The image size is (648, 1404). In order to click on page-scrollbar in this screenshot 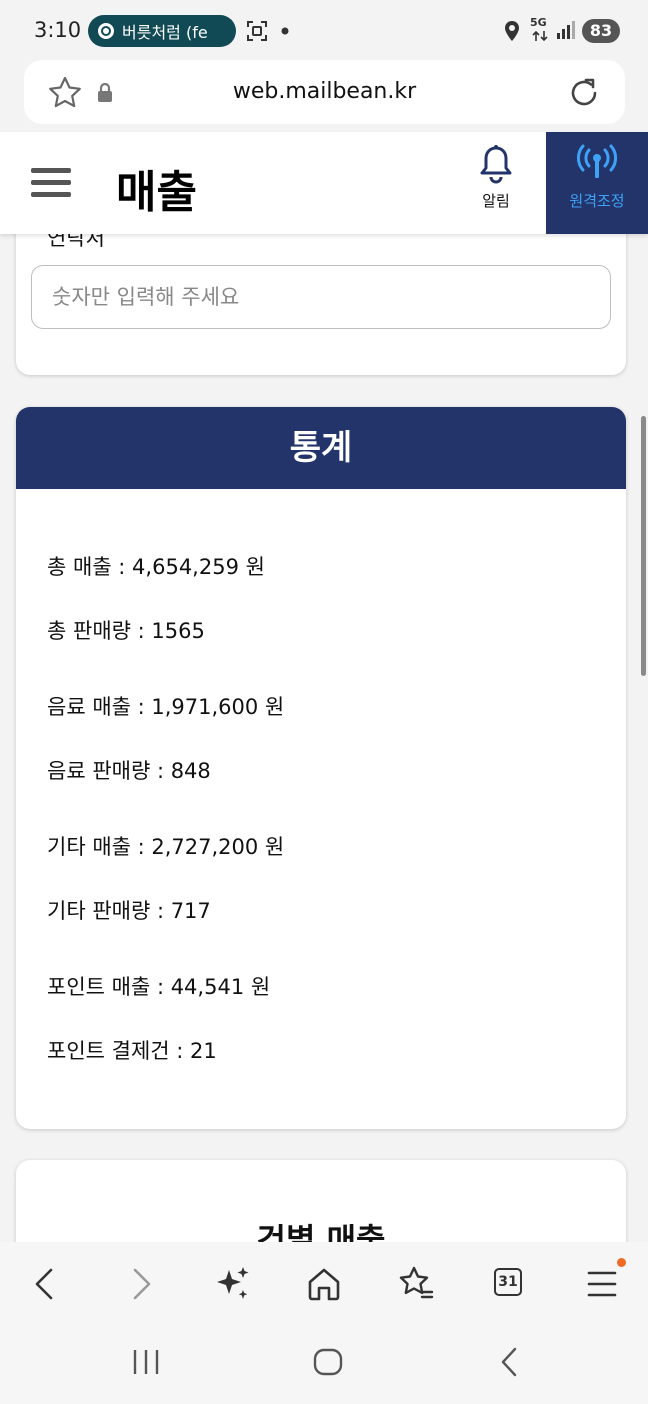, I will do `click(643, 546)`.